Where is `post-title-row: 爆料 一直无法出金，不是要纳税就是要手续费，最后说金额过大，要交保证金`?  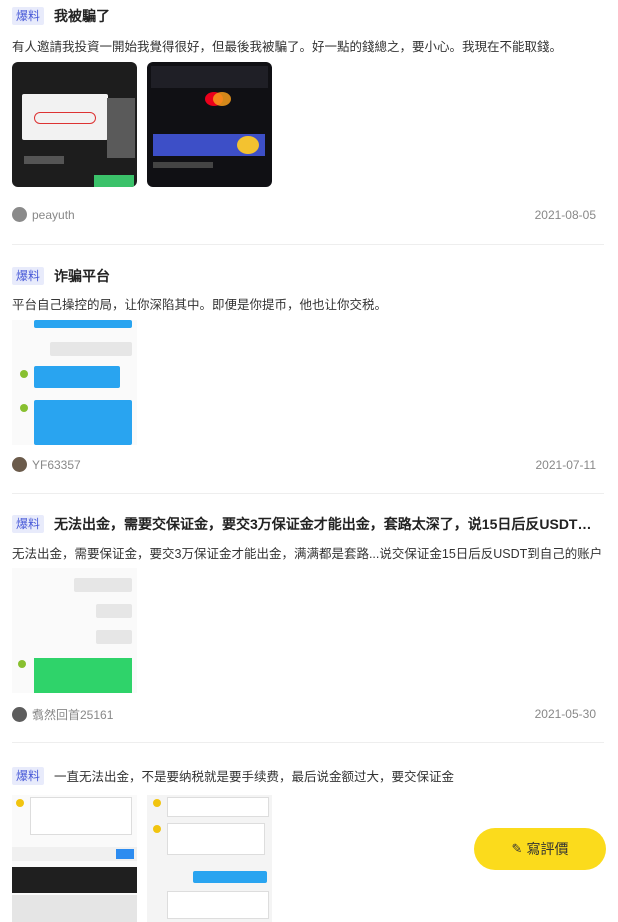 post-title-row: 爆料 一直无法出金，不是要纳税就是要手续费，最后说金额过大，要交保证金 is located at coordinates (233, 775).